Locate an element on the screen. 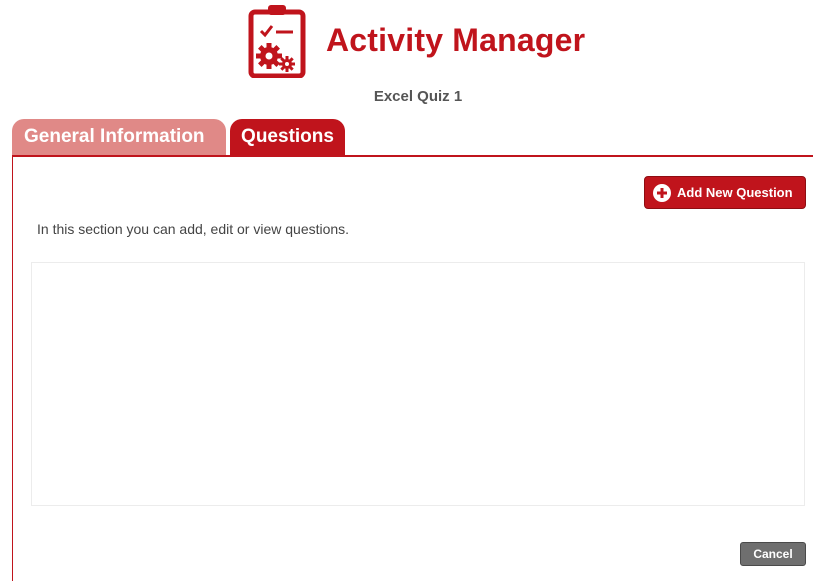 This screenshot has width=813, height=581. cancel-button: Cancel is located at coordinates (773, 554).